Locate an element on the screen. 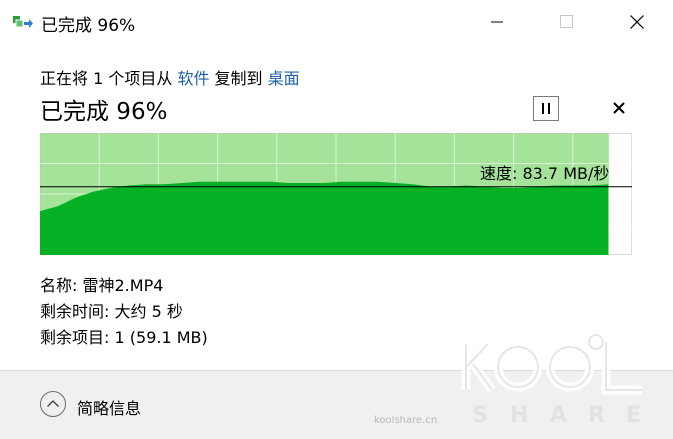 The height and width of the screenshot is (439, 673). maximize-button is located at coordinates (566, 22).